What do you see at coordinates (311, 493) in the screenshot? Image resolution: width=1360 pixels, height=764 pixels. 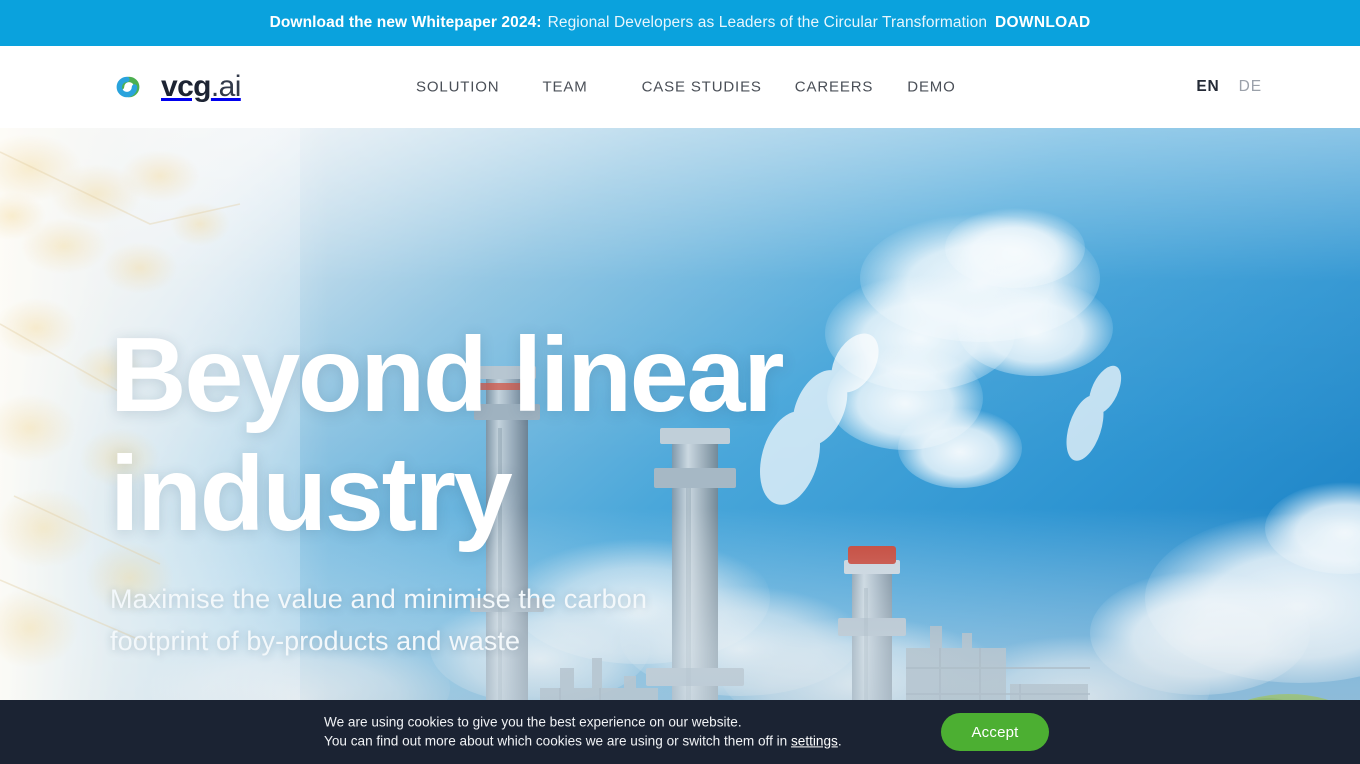 I see `hero-title-line-2: industry` at bounding box center [311, 493].